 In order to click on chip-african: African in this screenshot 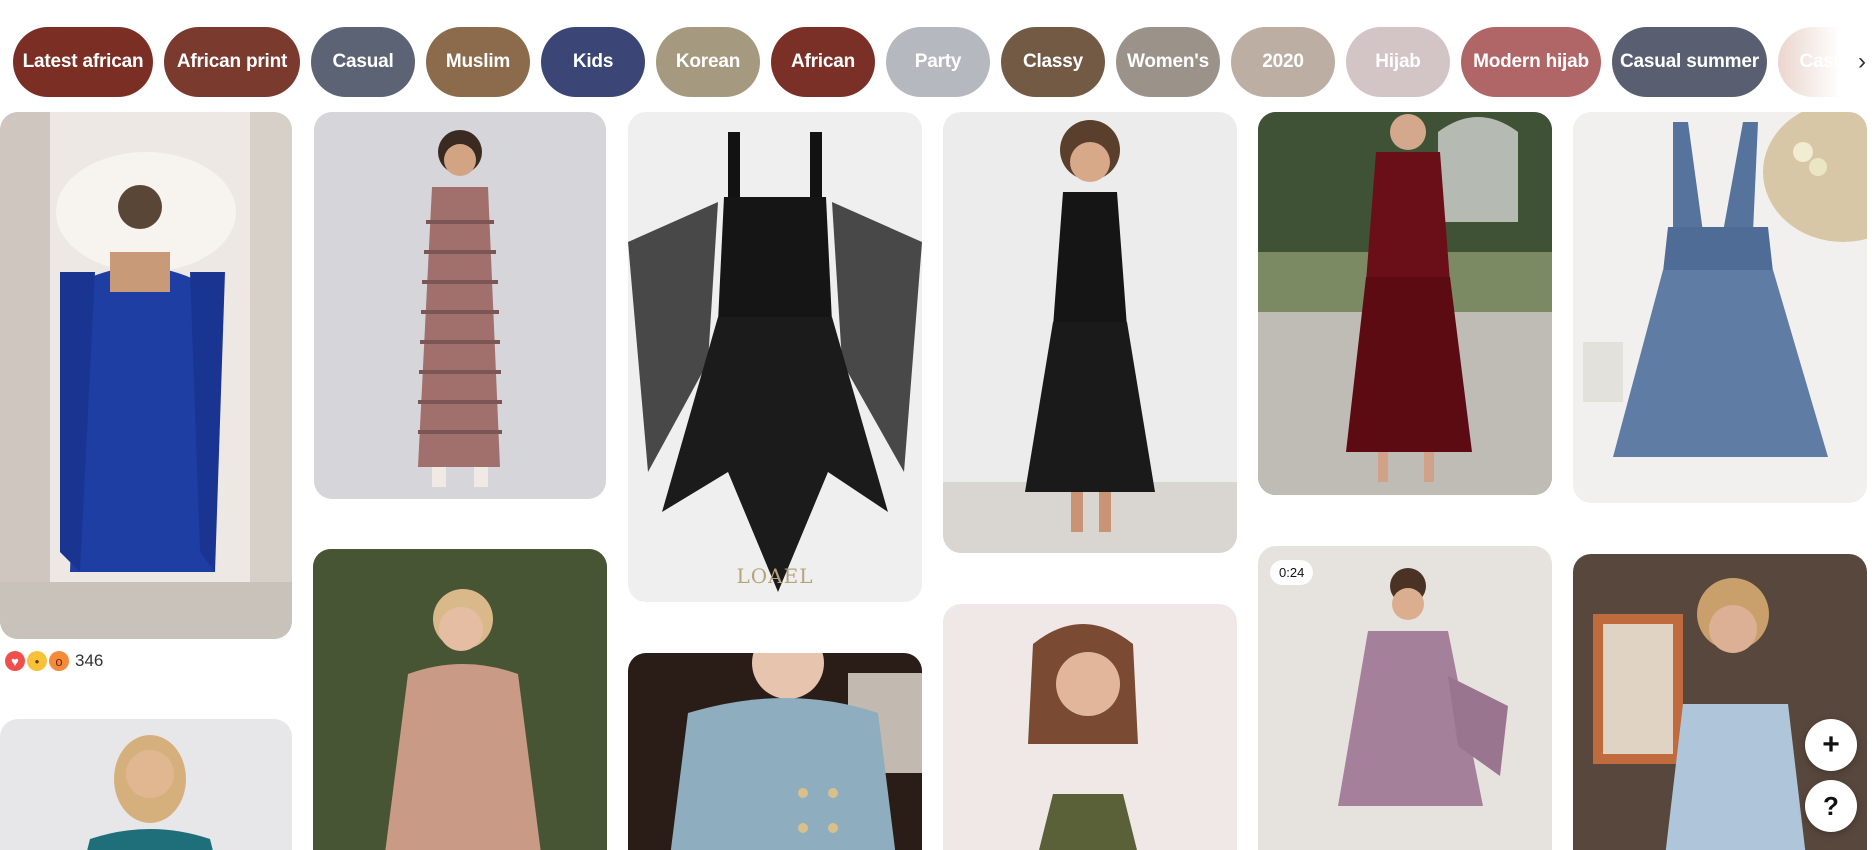, I will do `click(823, 62)`.